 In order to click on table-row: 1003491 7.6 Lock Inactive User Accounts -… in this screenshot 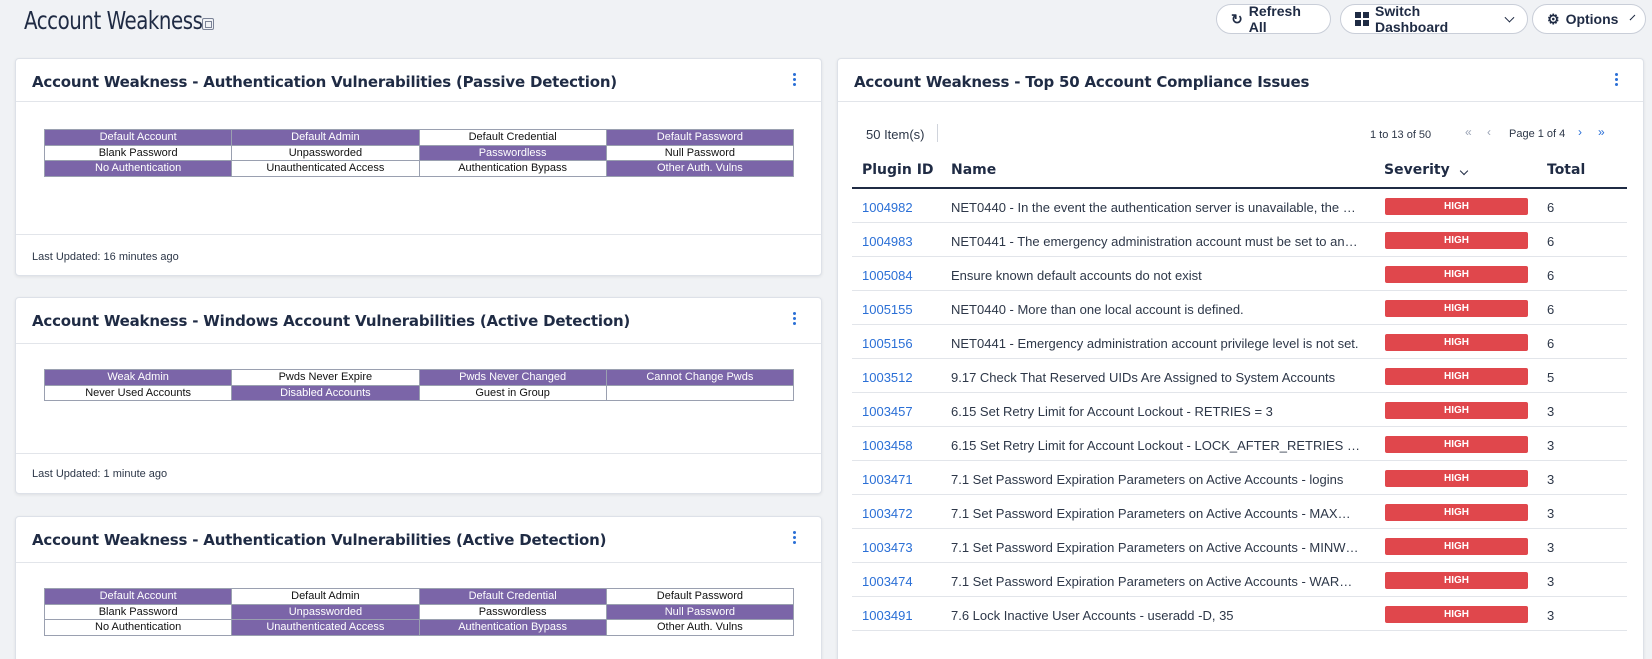, I will do `click(1239, 614)`.